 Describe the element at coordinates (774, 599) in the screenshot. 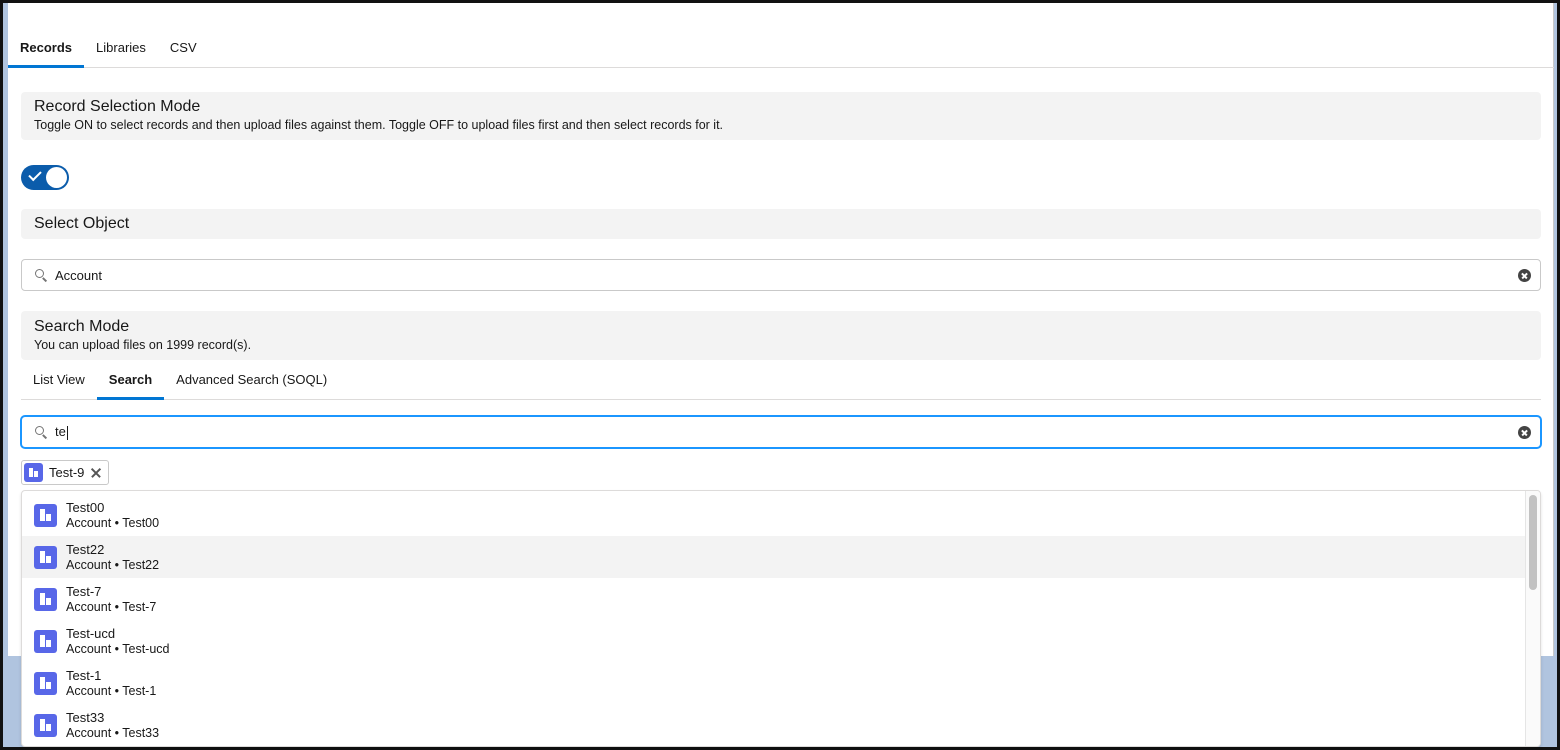

I see `list-item: Test-7 Account • Test-7` at that location.